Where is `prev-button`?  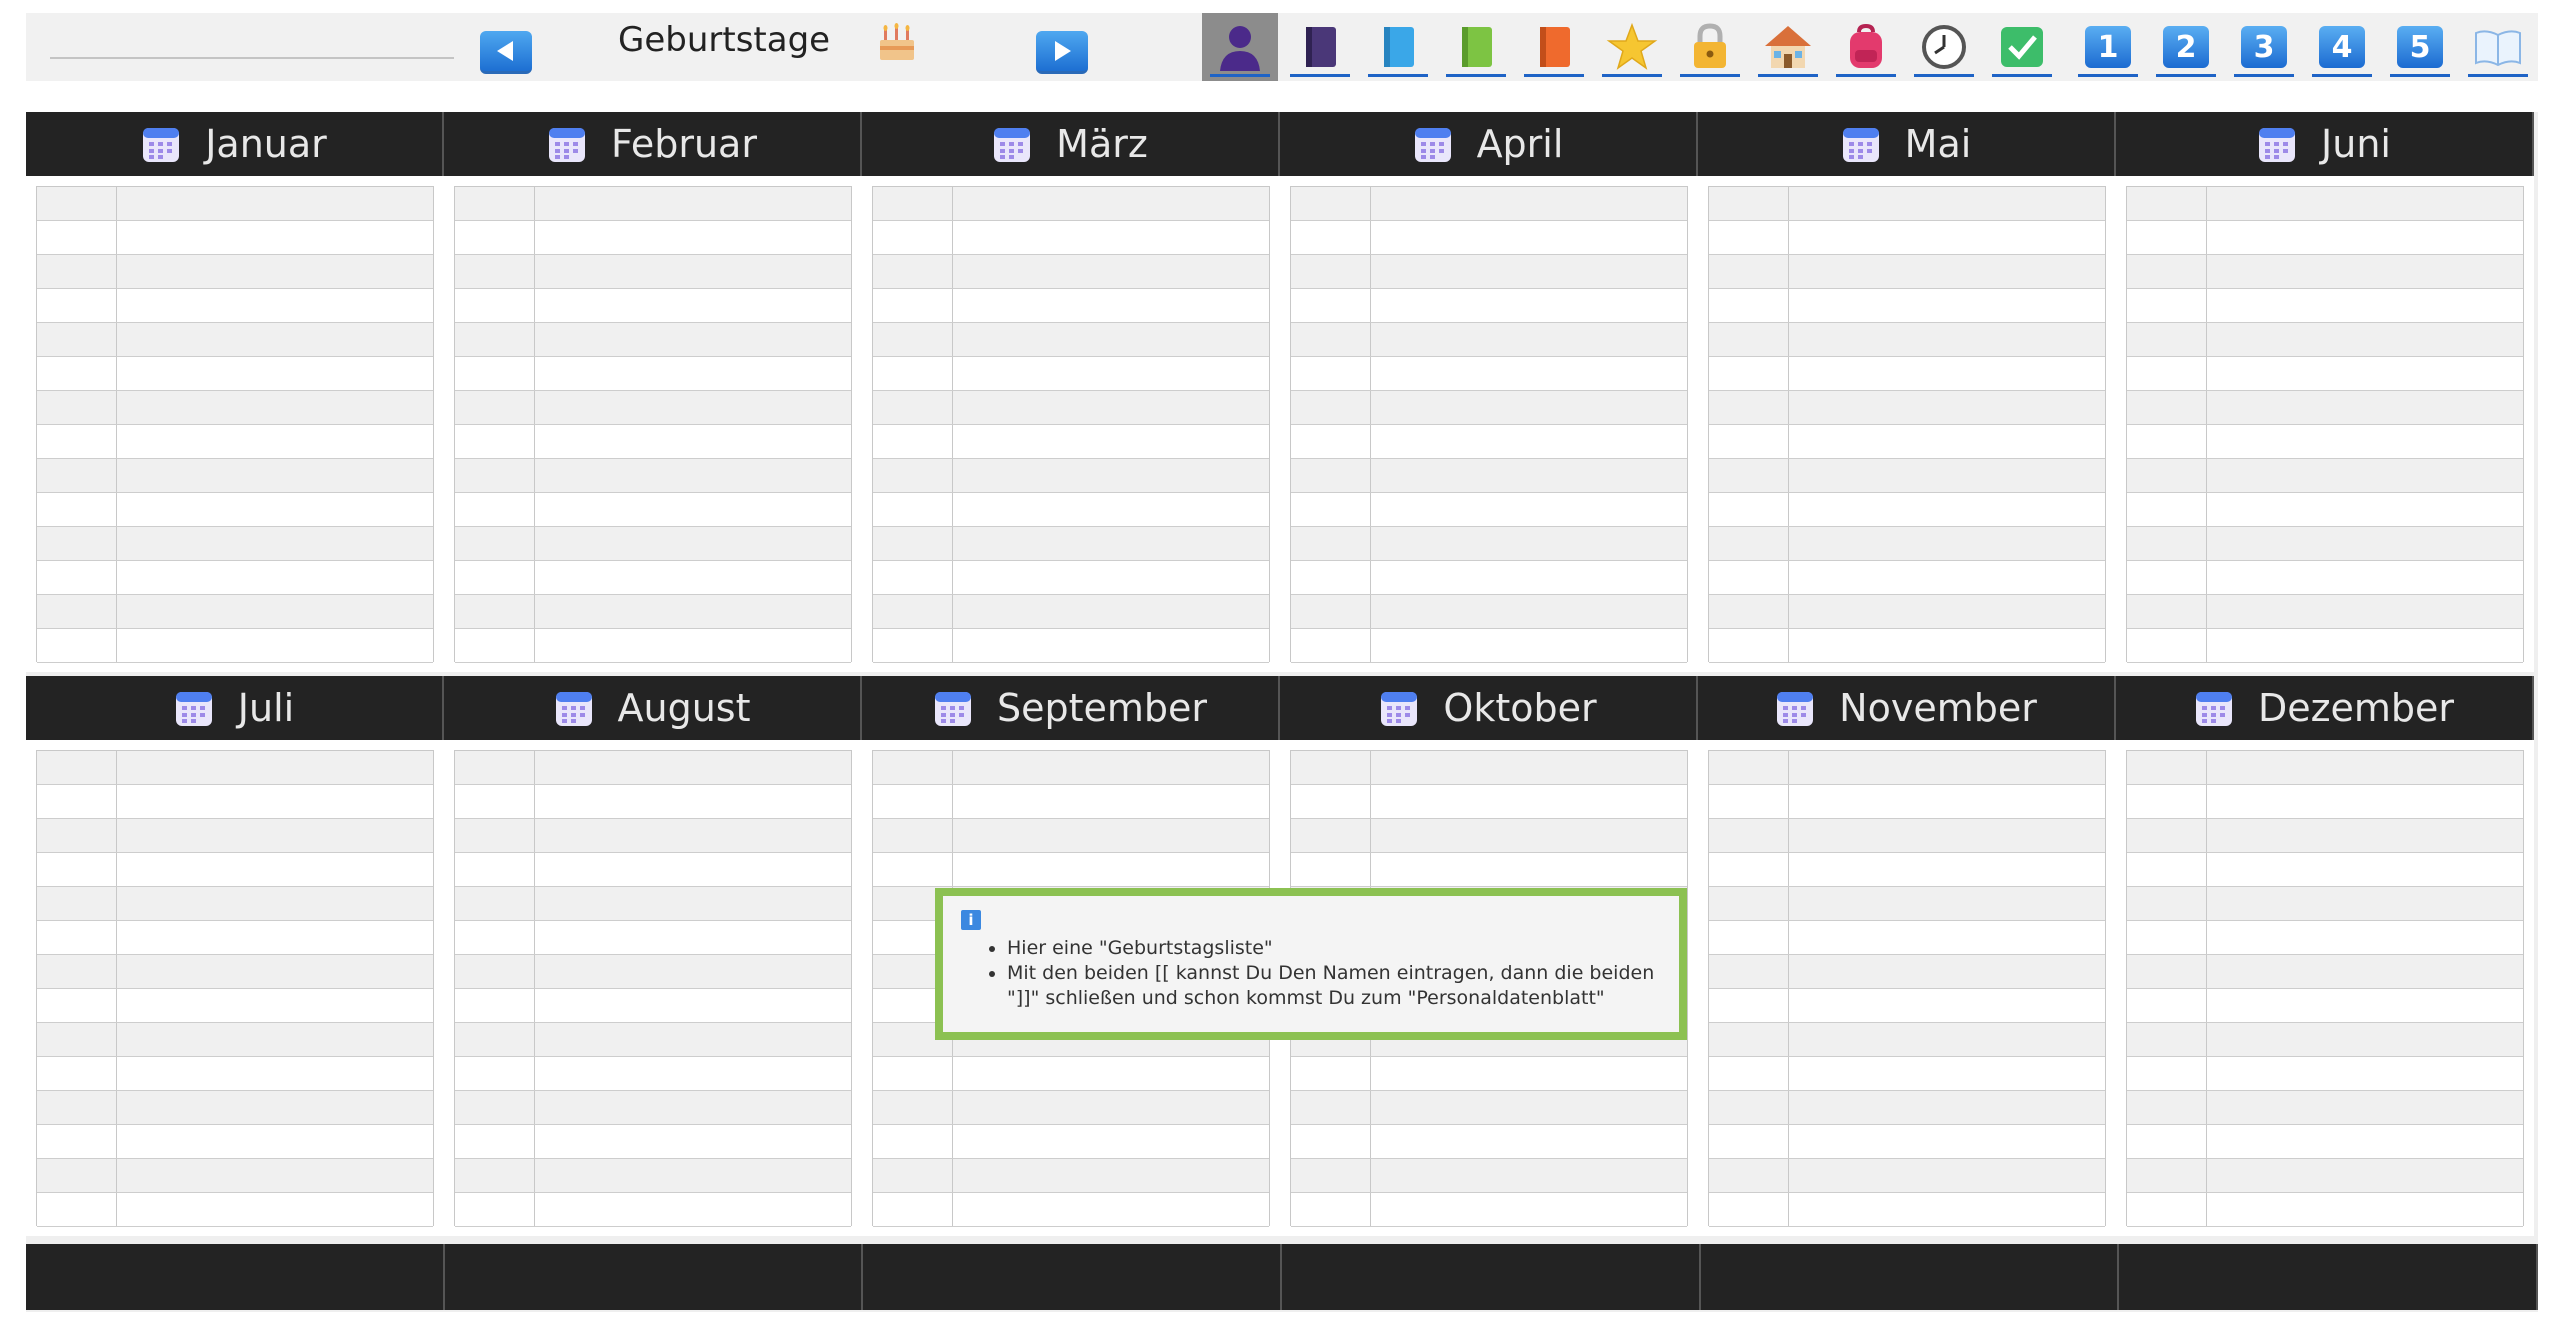 prev-button is located at coordinates (506, 48).